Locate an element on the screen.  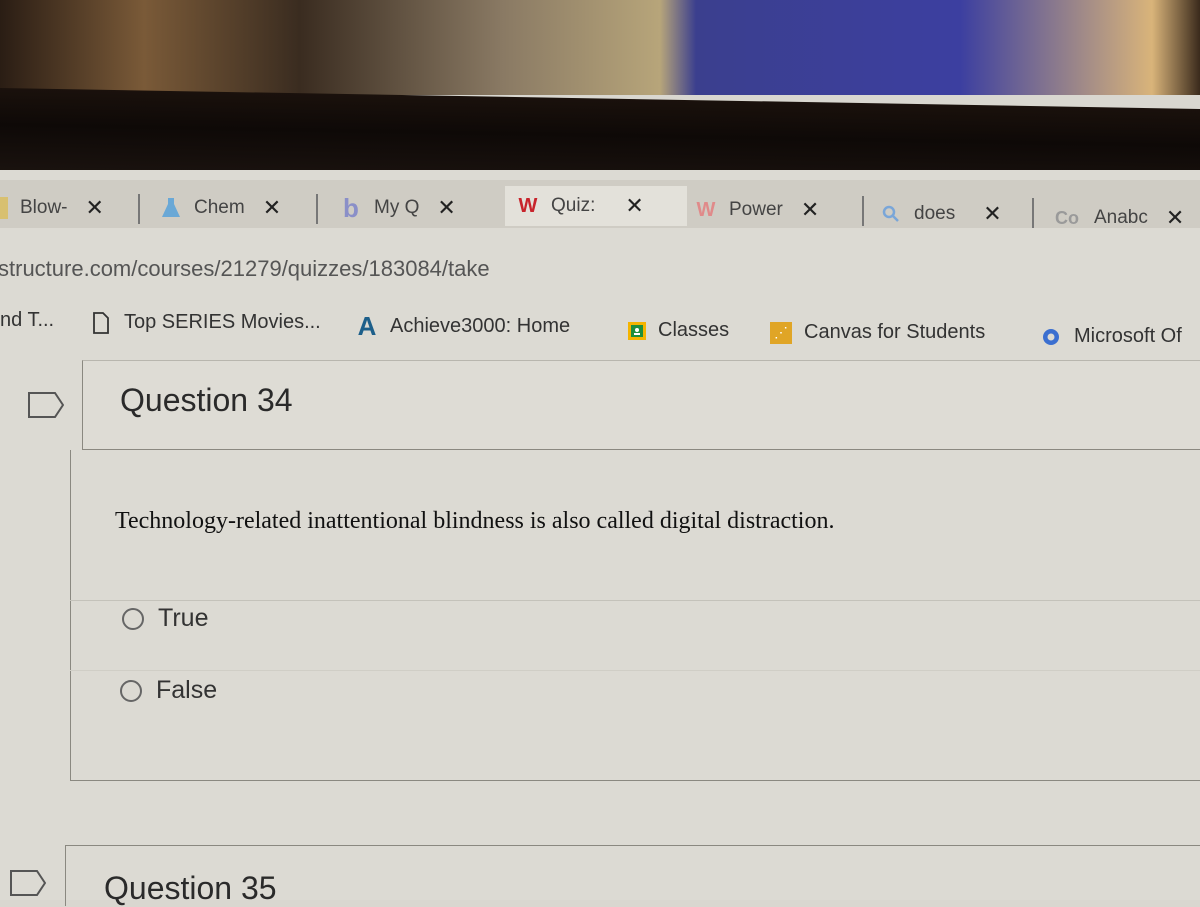
tab-label: Blow- is located at coordinates (44, 207).